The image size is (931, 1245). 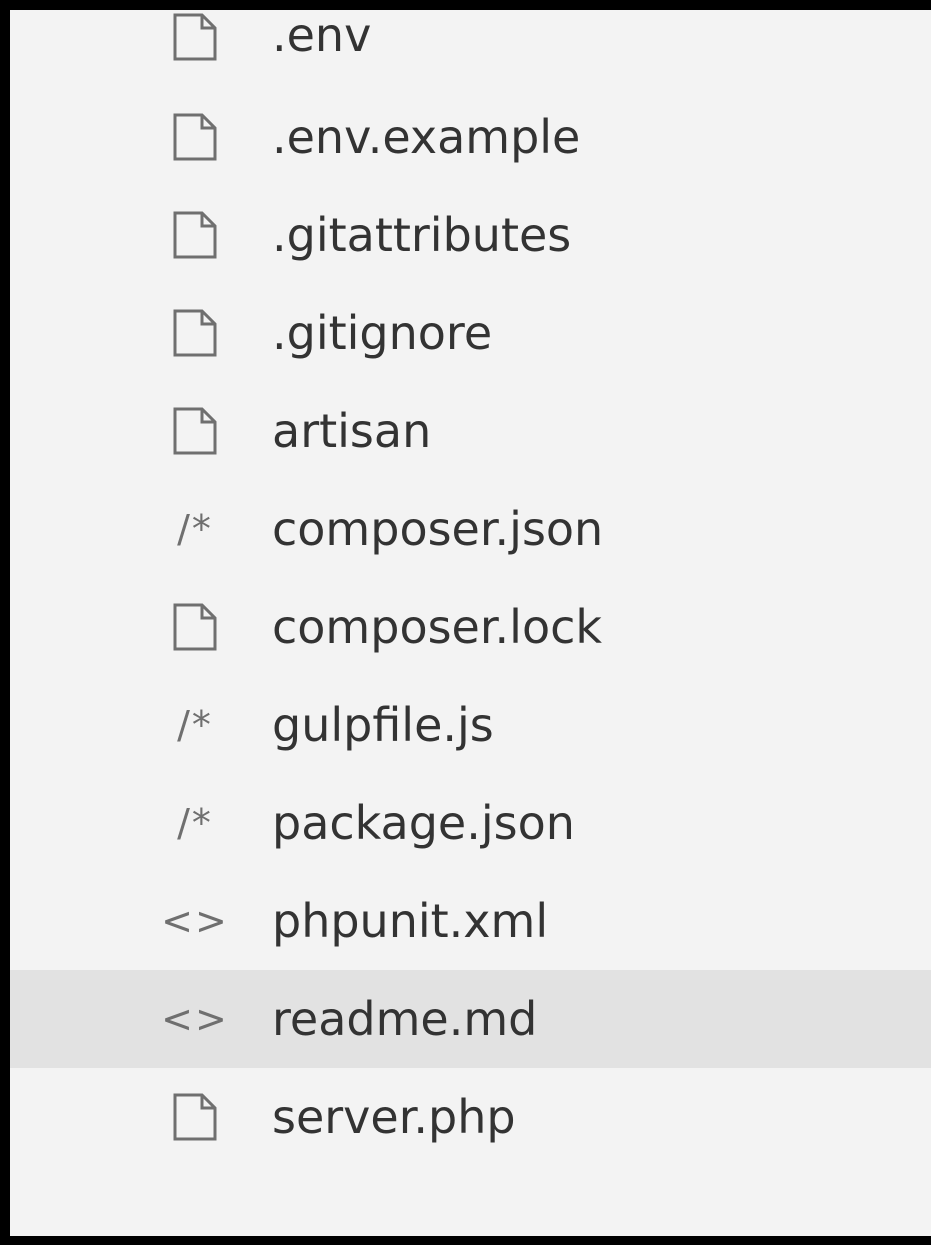 I want to click on file-name: .gitattributes, so click(x=422, y=235).